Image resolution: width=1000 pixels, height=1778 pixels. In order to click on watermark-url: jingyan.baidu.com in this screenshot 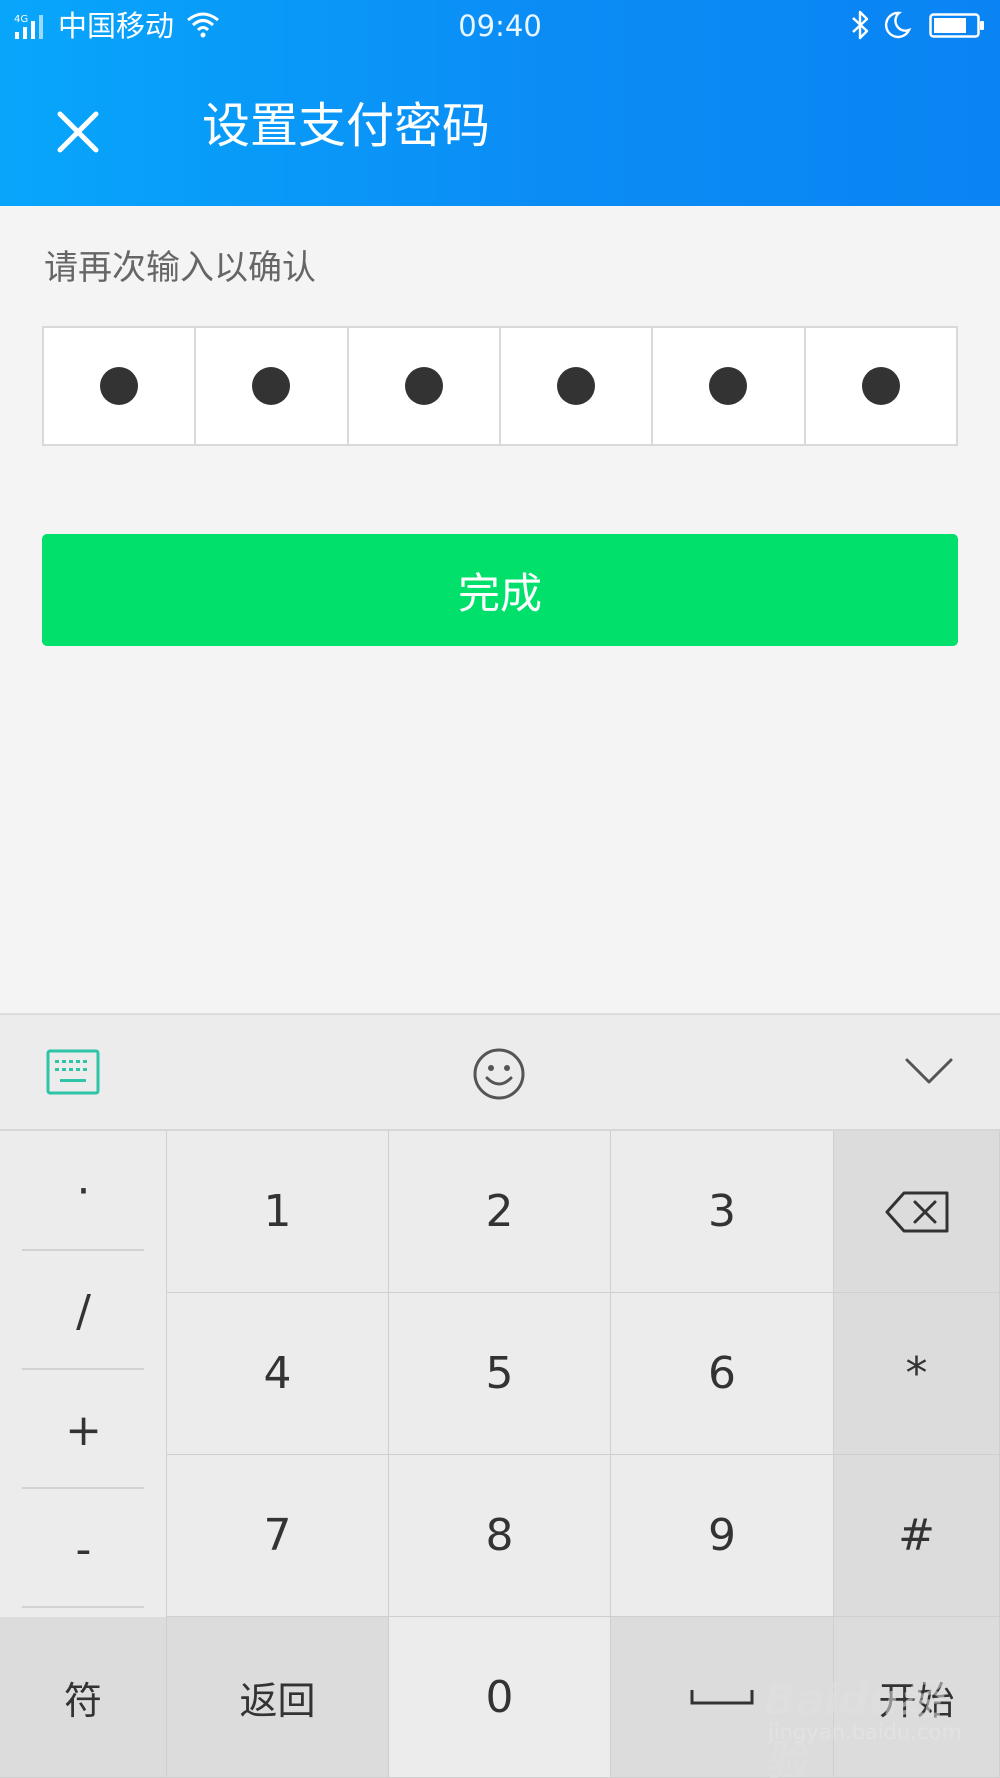, I will do `click(865, 1732)`.